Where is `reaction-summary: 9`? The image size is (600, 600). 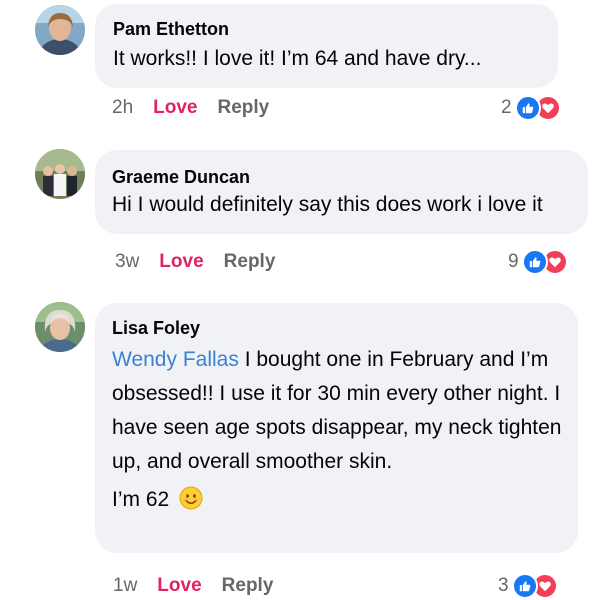
reaction-summary: 9 is located at coordinates (538, 262).